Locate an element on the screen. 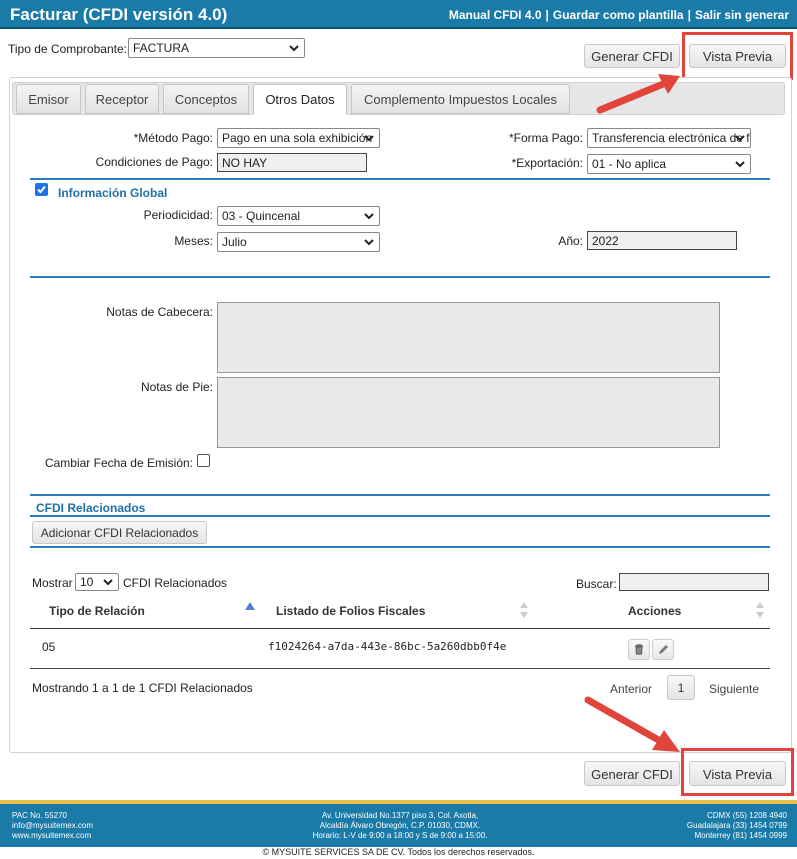 This screenshot has height=859, width=797. tab-emisor: Emisor is located at coordinates (48, 99).